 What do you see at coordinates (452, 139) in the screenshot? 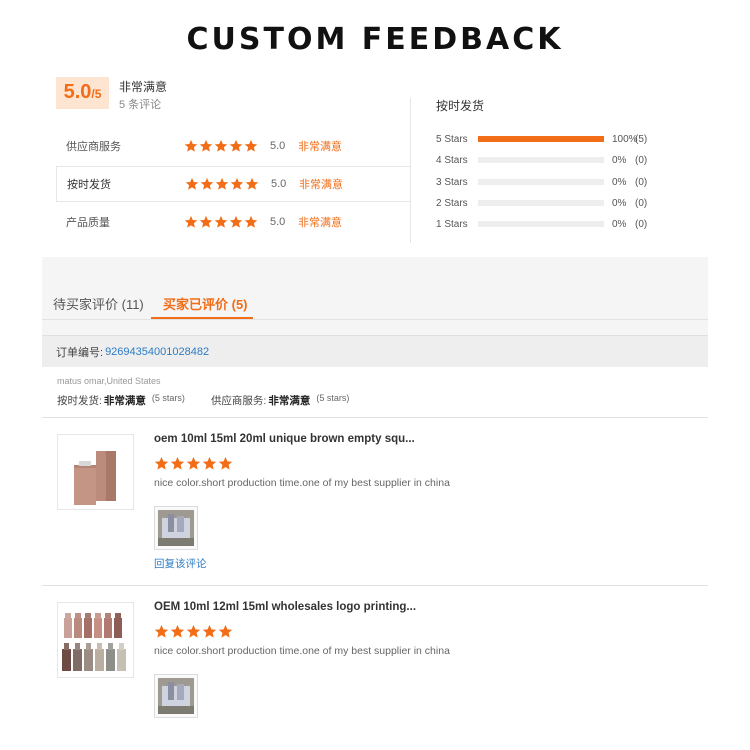
I see `distribution-label: 5 Stars` at bounding box center [452, 139].